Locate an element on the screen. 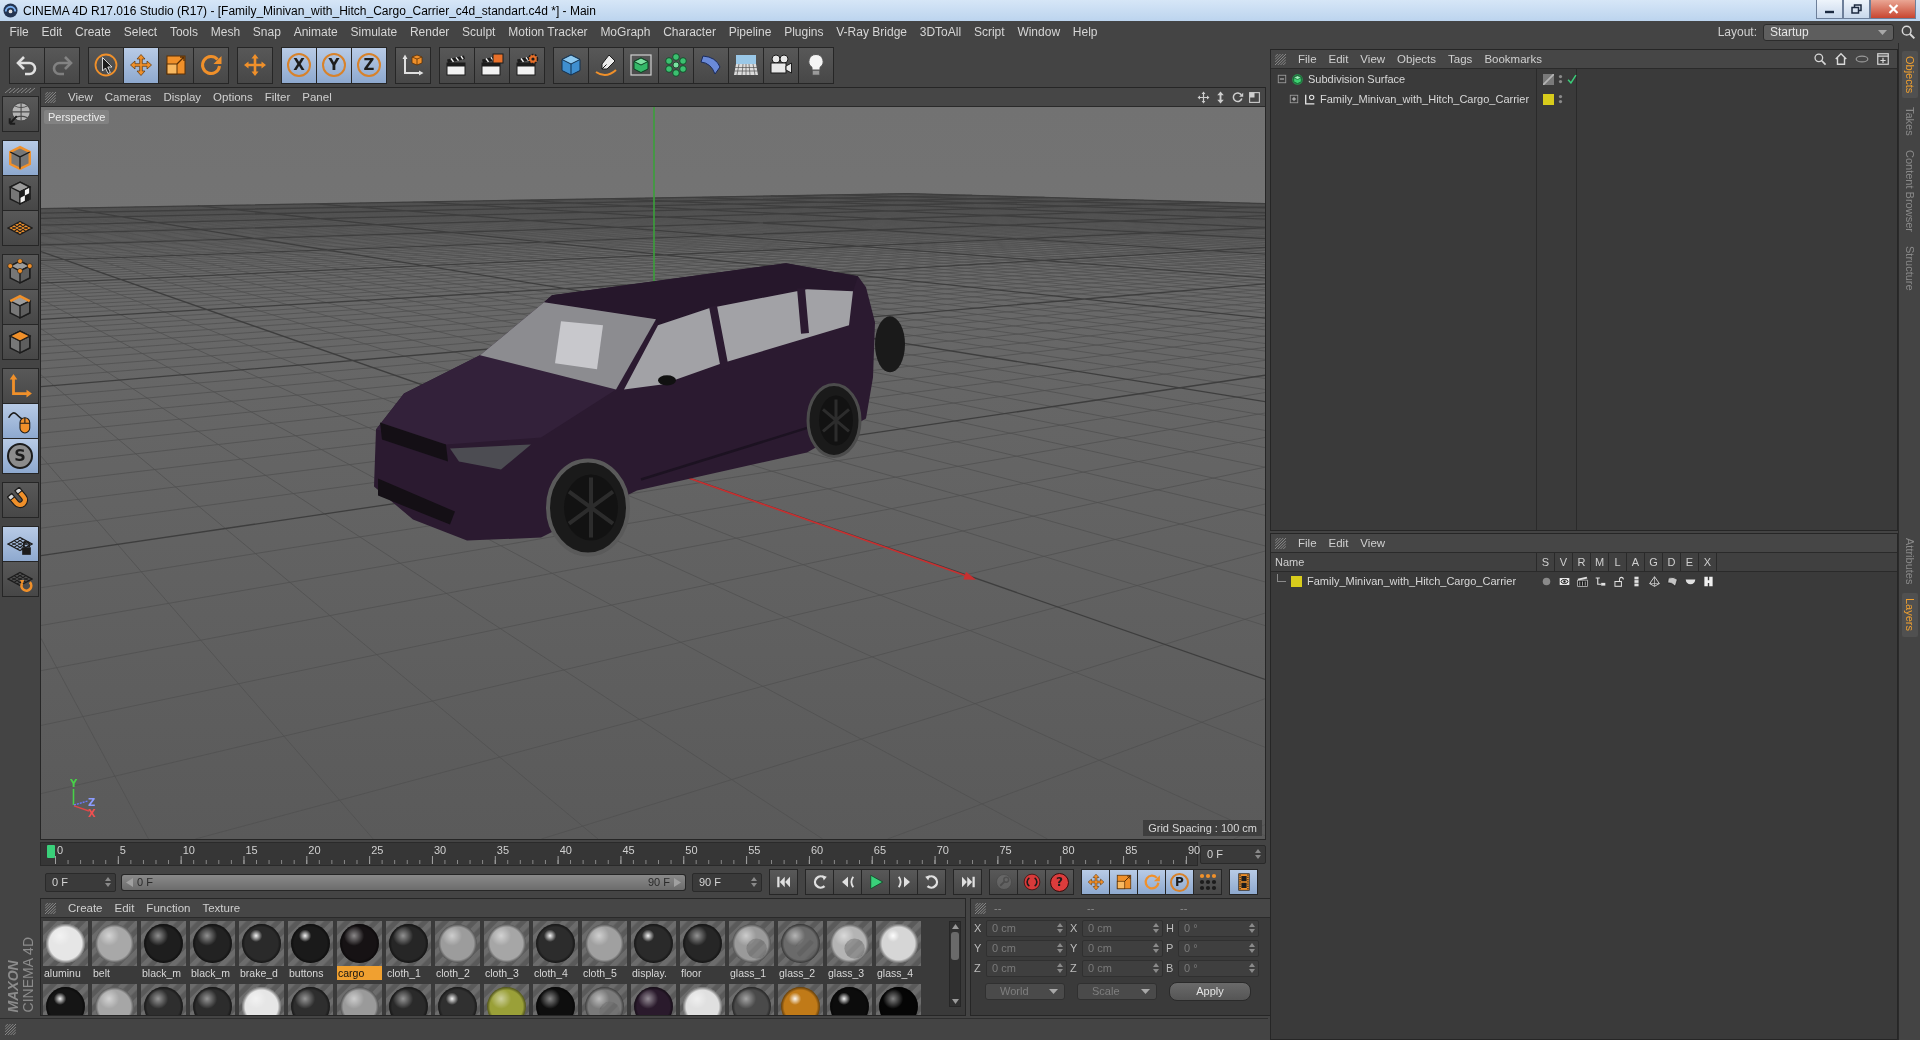 The width and height of the screenshot is (1920, 1040). menu-item: Simulate is located at coordinates (374, 32).